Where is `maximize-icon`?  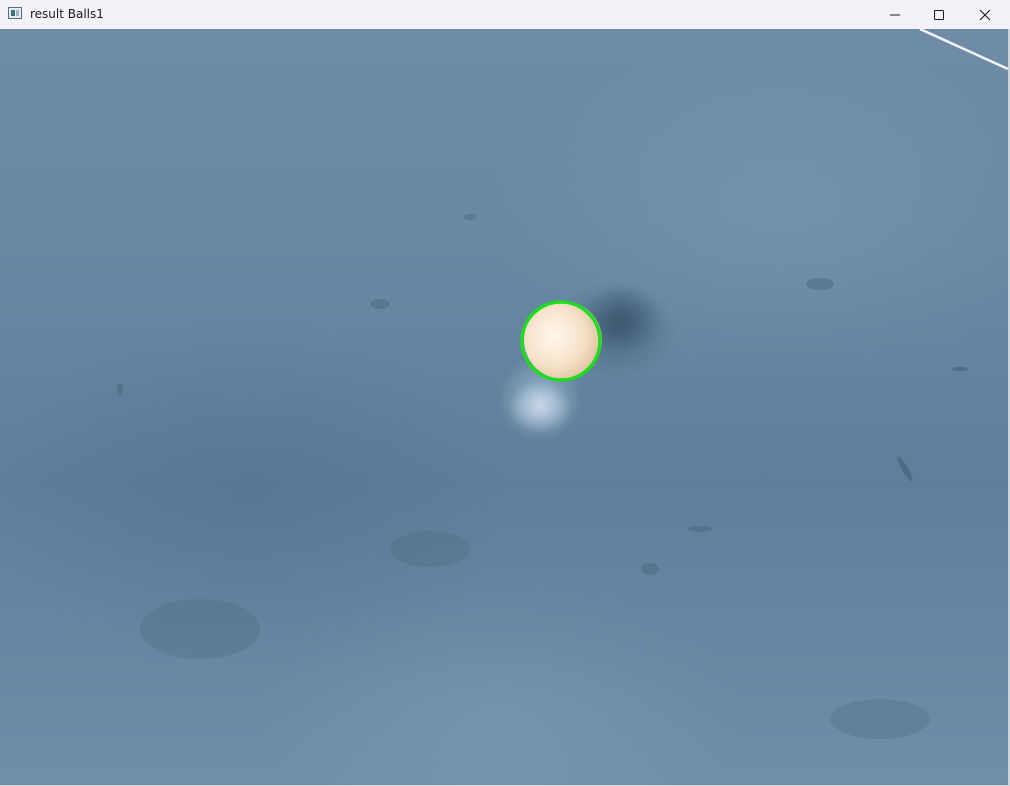
maximize-icon is located at coordinates (939, 14).